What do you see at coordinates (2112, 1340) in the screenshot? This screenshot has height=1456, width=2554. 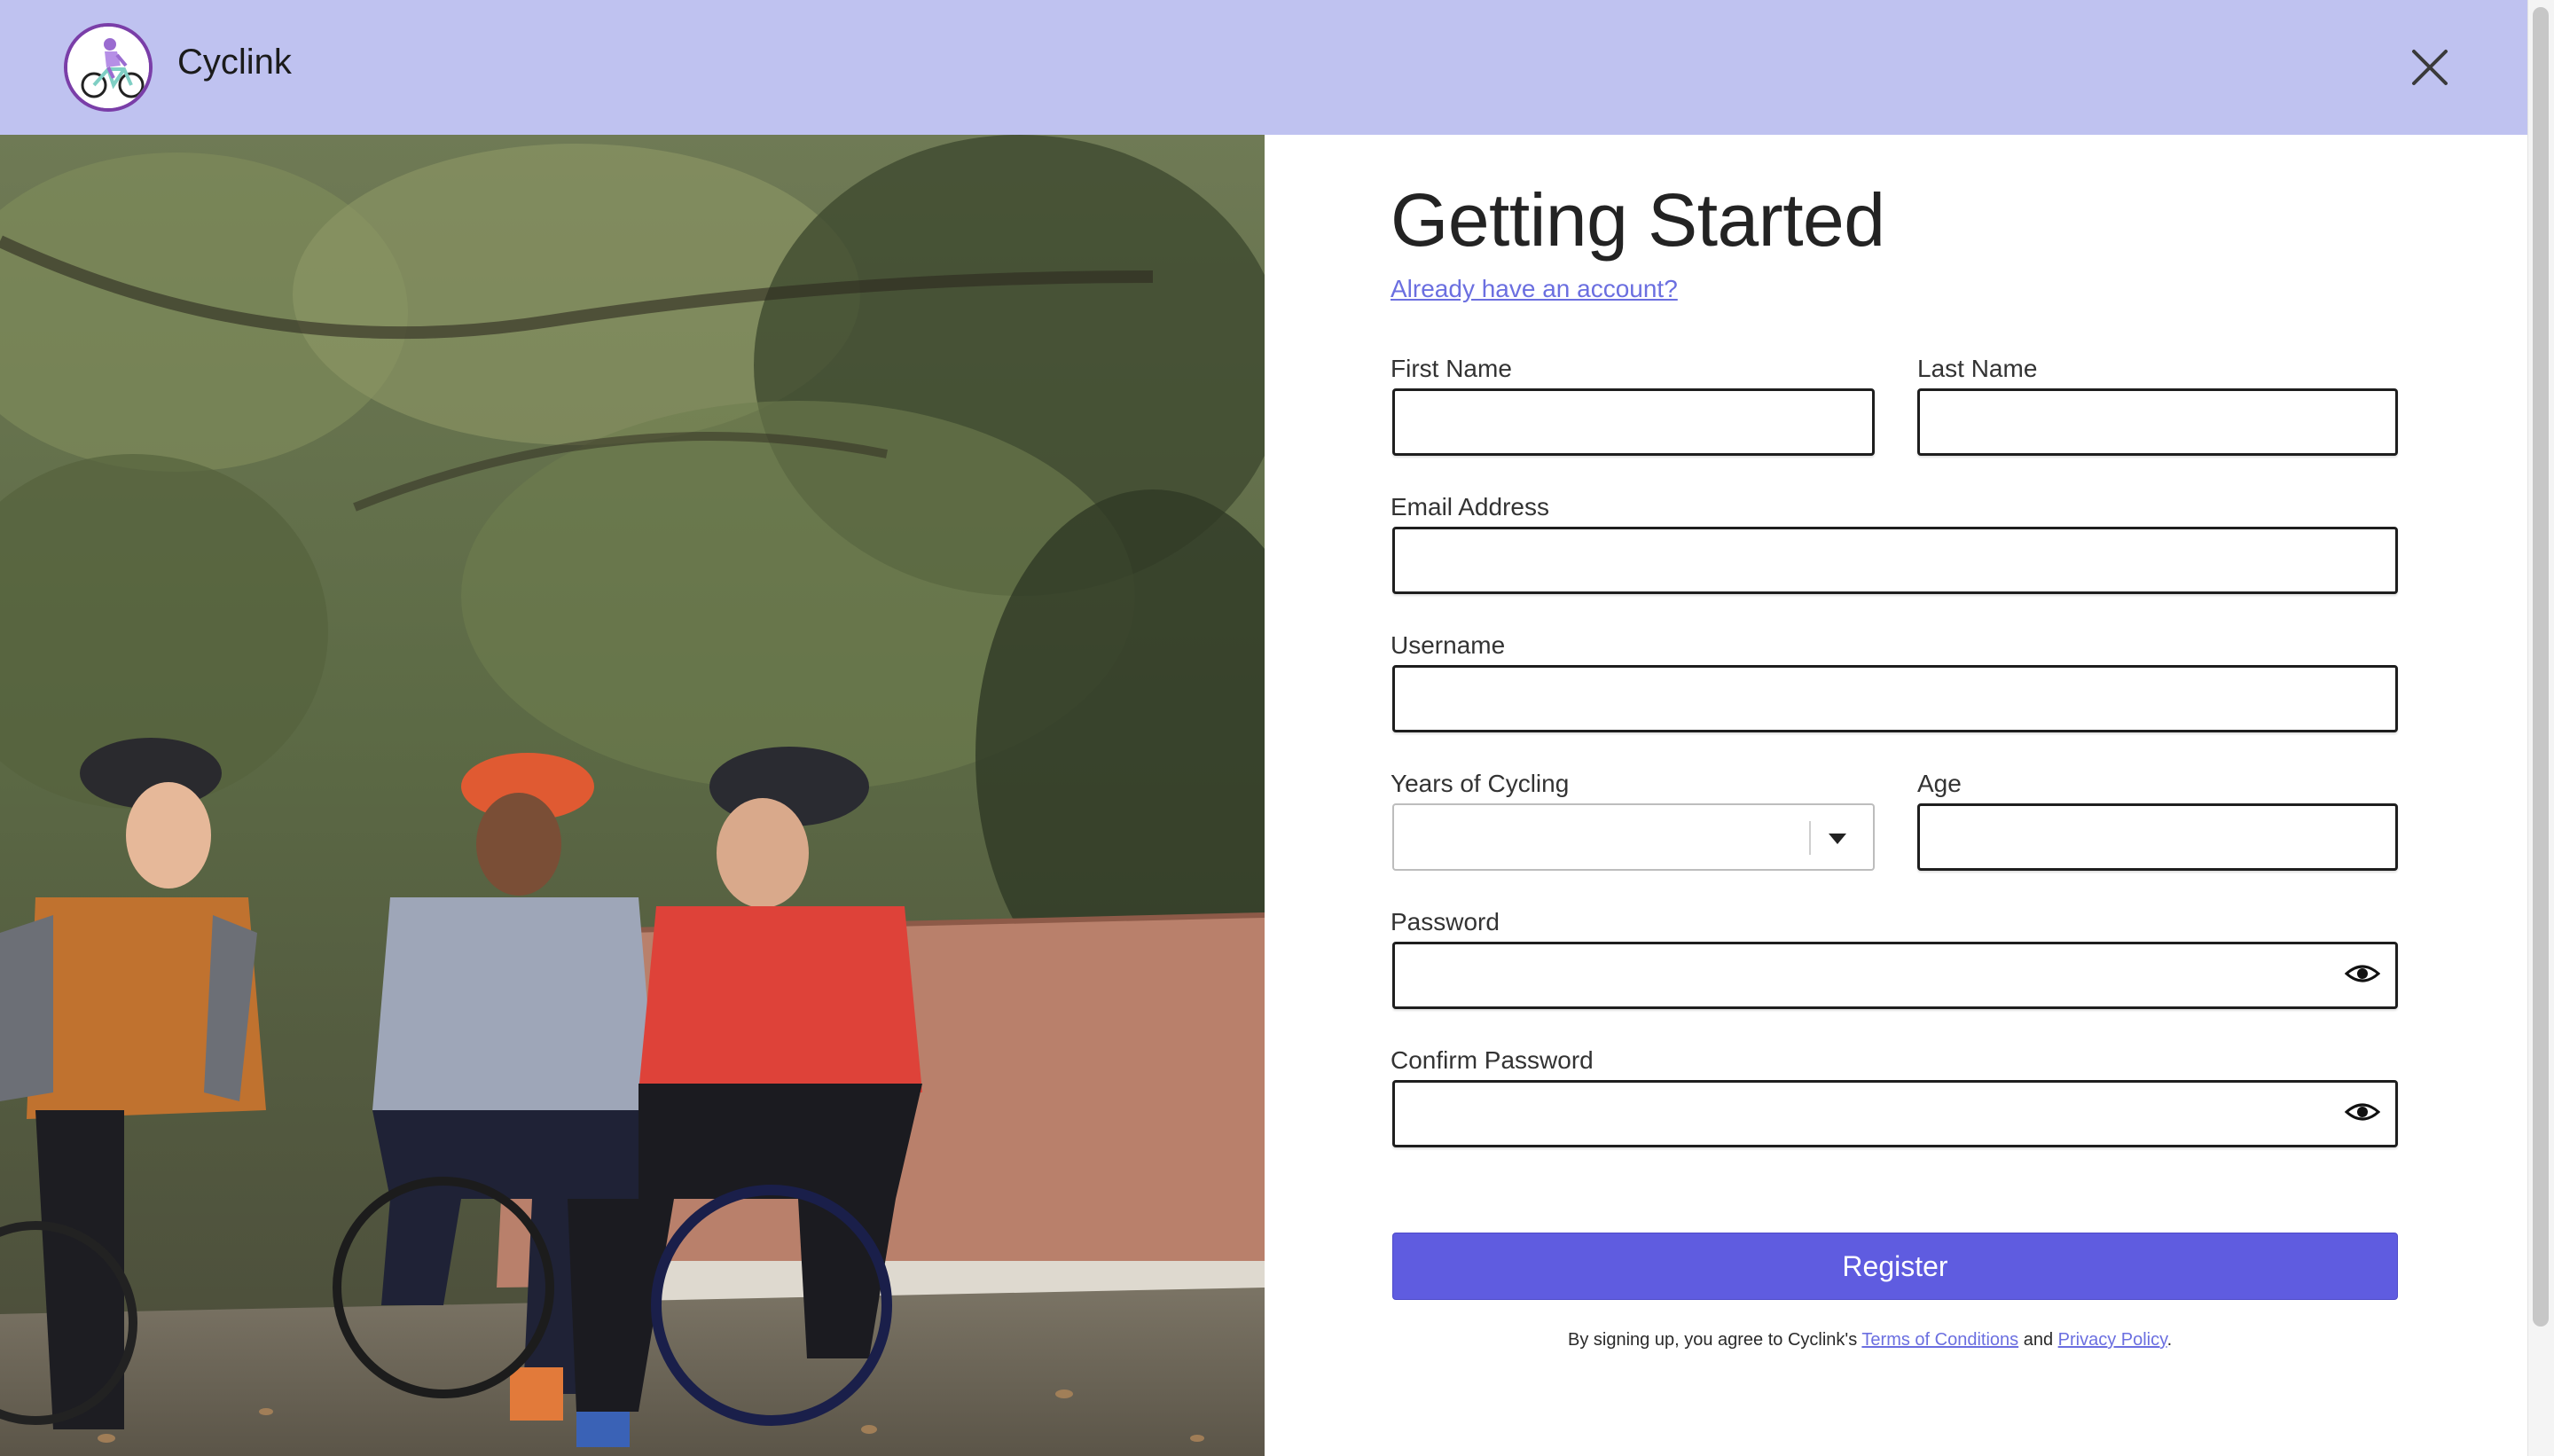 I see `privacy-policy-link: Privacy Policy` at bounding box center [2112, 1340].